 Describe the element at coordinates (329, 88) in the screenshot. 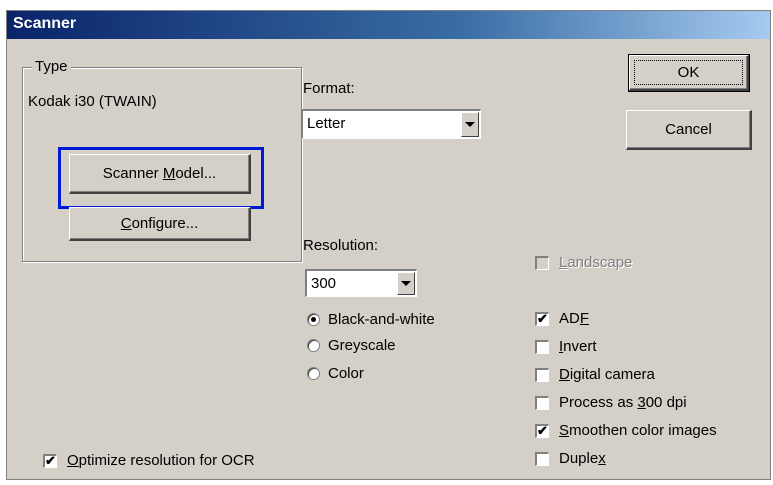

I see `format-label: Format:` at that location.